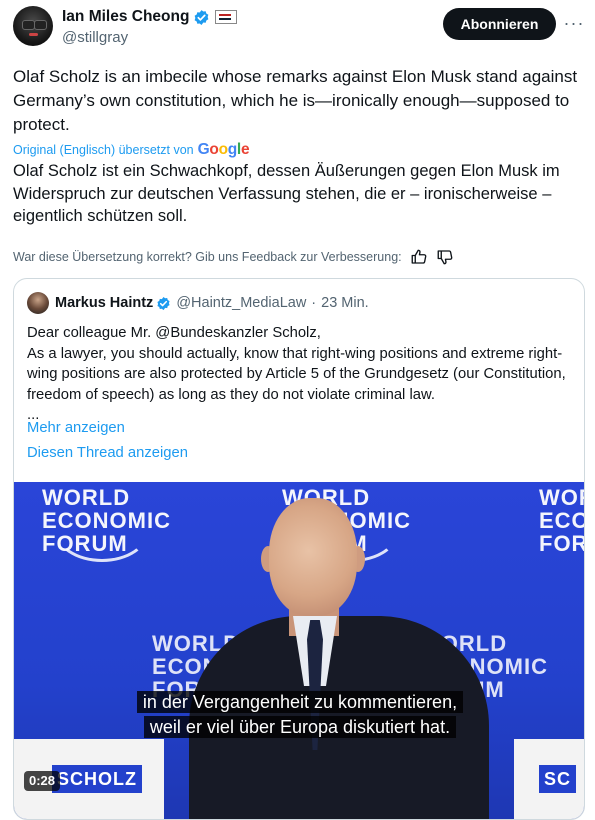 This screenshot has height=820, width=595. I want to click on quoted-timestamp: 23 Min., so click(345, 303).